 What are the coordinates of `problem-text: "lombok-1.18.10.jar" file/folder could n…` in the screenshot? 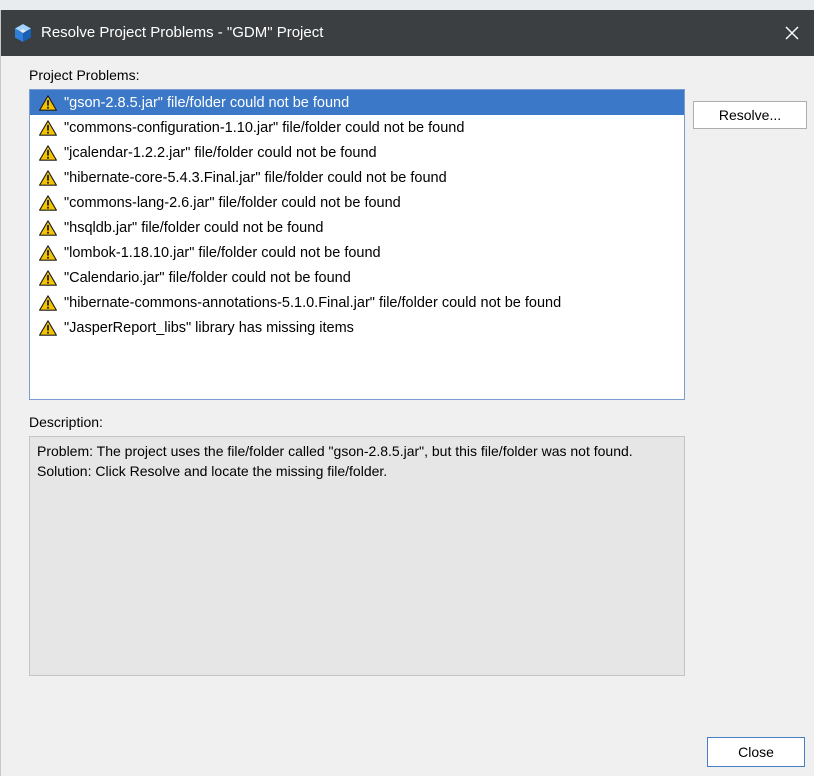 It's located at (222, 252).